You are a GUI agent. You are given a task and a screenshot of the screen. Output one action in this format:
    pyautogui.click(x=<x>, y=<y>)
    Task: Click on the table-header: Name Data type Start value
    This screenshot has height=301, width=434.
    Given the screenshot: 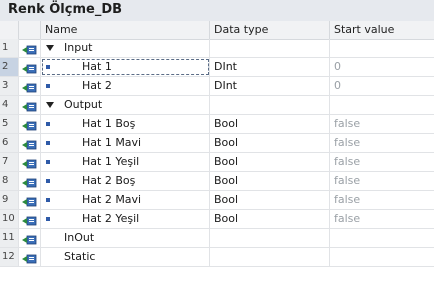 What is the action you would take?
    pyautogui.click(x=217, y=30)
    